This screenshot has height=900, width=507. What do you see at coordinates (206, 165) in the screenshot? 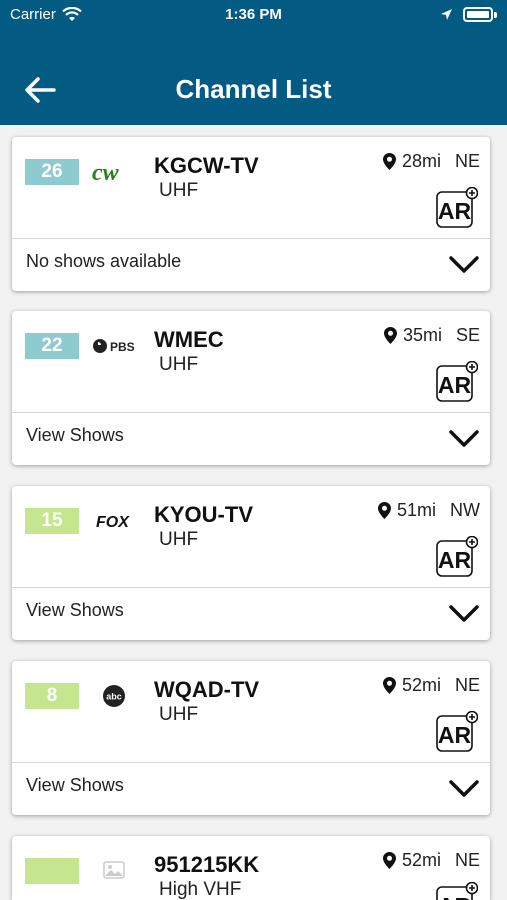
I see `channel-callsign: KGCW-TV` at bounding box center [206, 165].